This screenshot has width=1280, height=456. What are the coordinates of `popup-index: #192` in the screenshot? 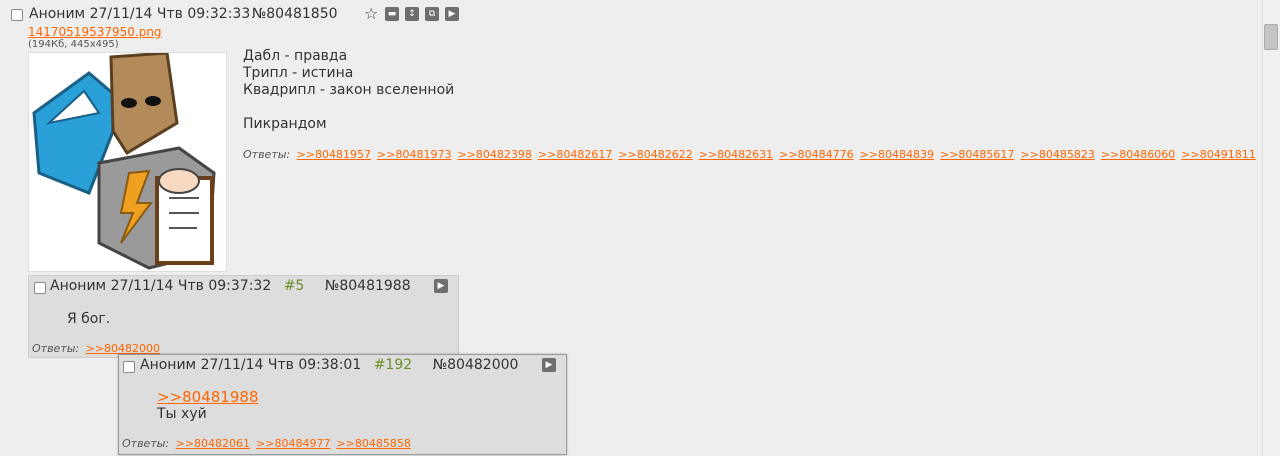 It's located at (393, 365).